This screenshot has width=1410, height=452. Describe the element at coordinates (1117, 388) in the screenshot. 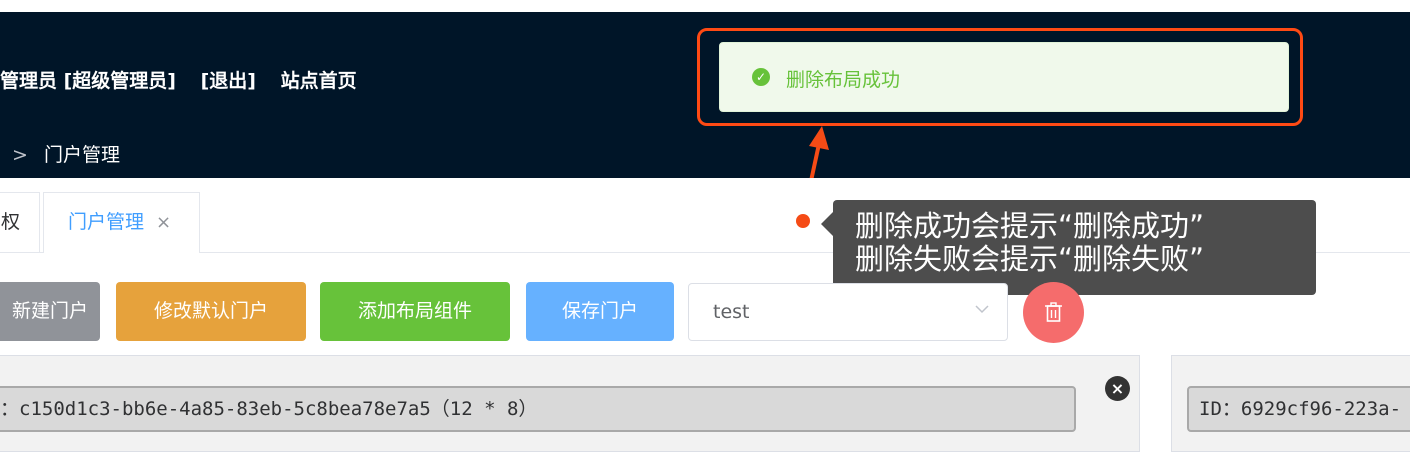

I see `remove-layout-icon: ×` at that location.